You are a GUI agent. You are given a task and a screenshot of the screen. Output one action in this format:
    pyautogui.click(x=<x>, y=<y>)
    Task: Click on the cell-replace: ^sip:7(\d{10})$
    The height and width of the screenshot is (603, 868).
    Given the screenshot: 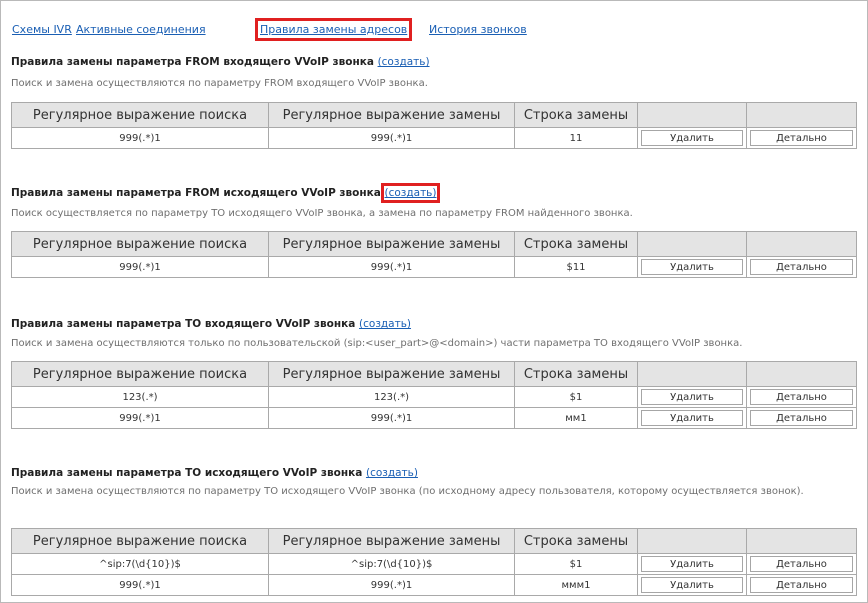 What is the action you would take?
    pyautogui.click(x=391, y=564)
    